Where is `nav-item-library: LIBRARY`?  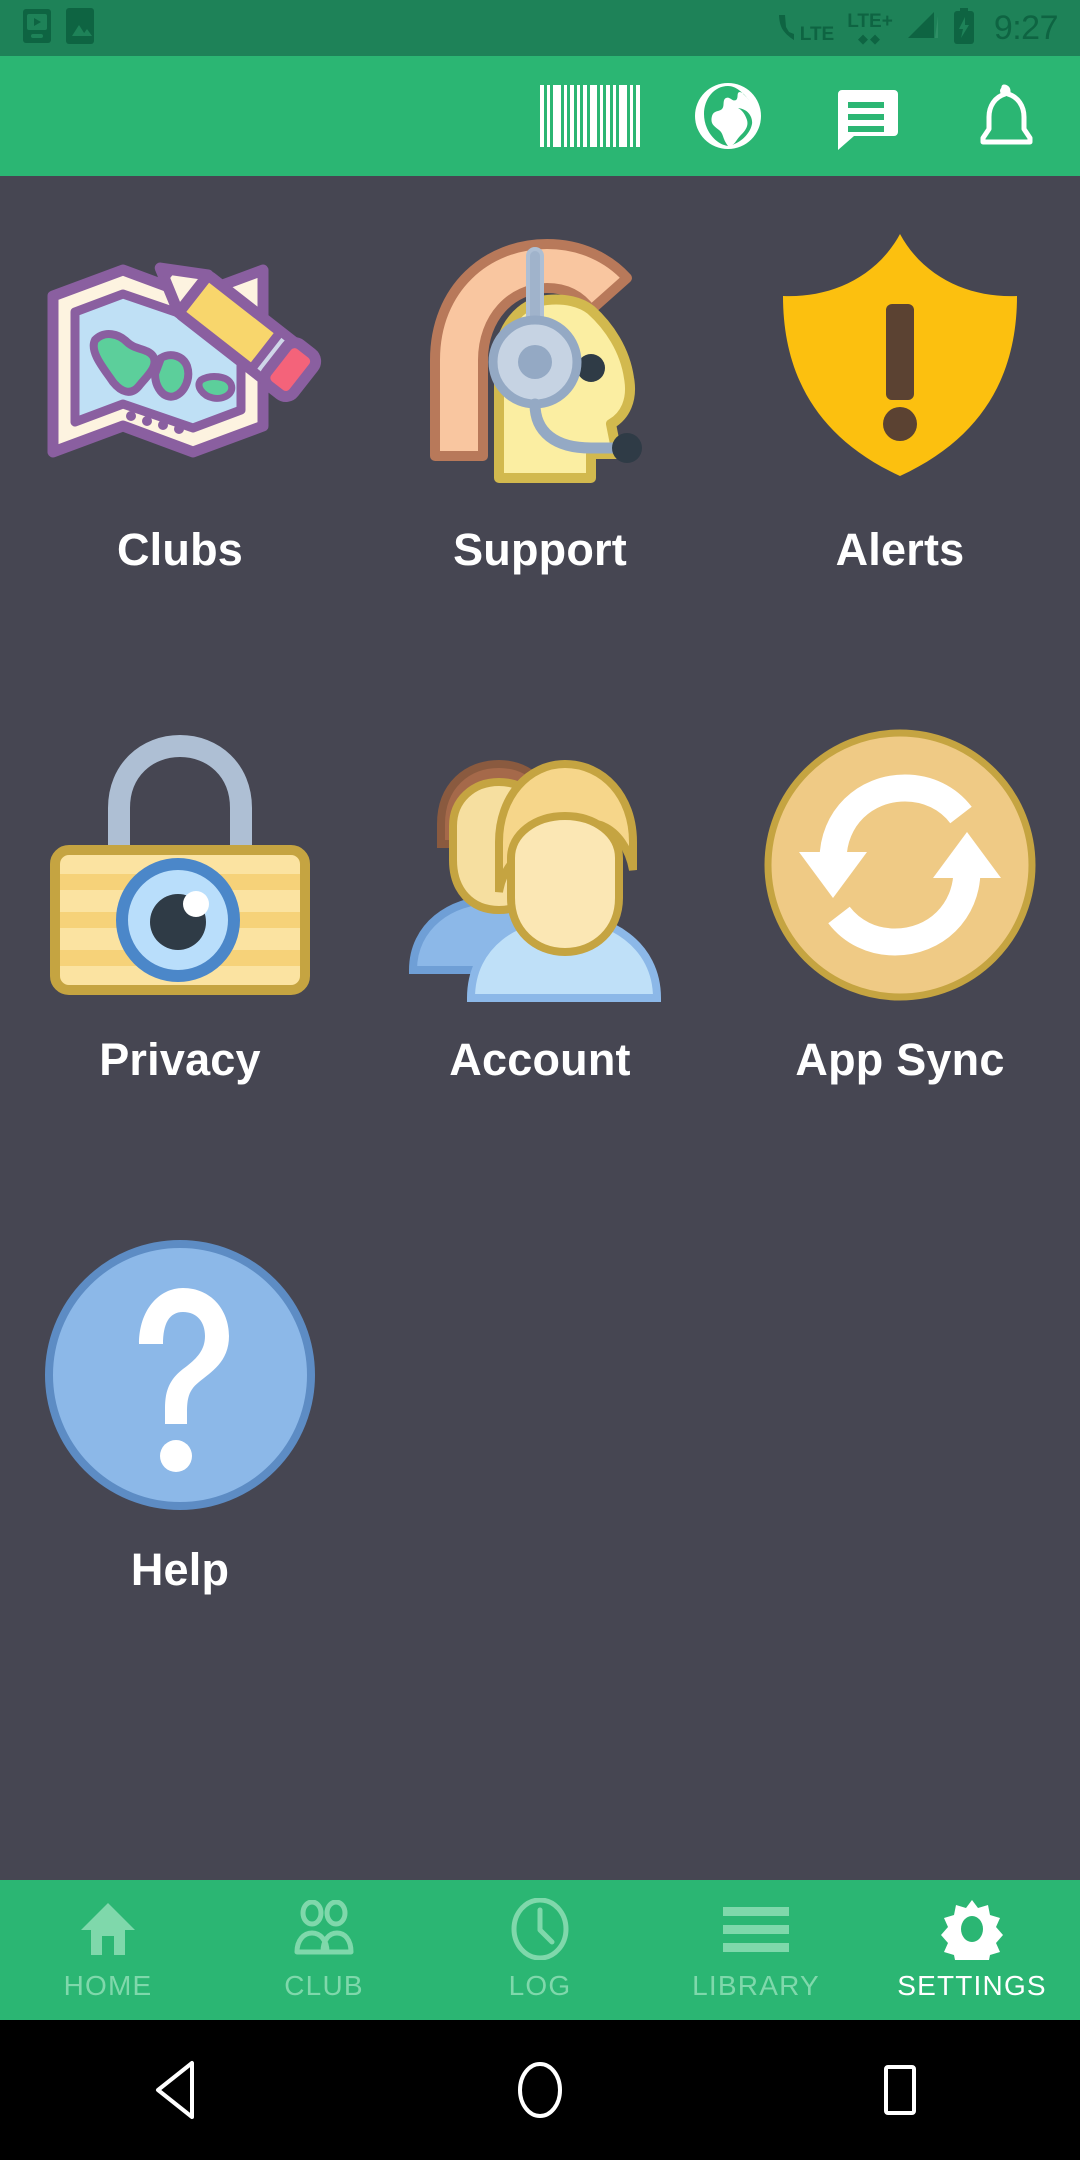
nav-item-library: LIBRARY is located at coordinates (756, 1950).